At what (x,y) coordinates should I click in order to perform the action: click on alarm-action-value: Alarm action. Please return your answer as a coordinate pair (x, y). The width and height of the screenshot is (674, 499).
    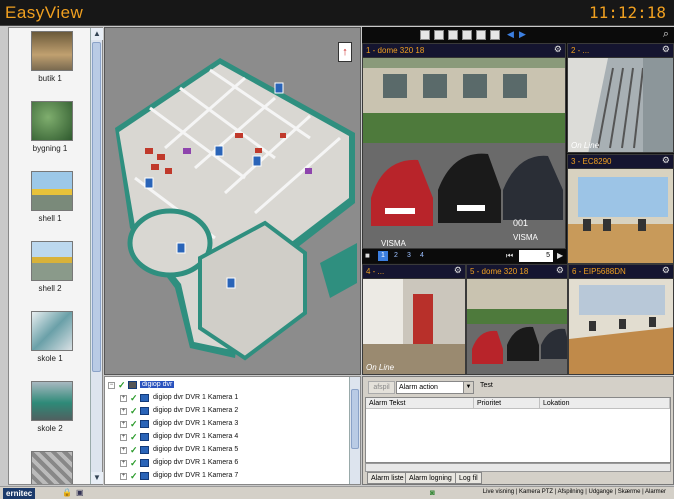
    Looking at the image, I should click on (418, 387).